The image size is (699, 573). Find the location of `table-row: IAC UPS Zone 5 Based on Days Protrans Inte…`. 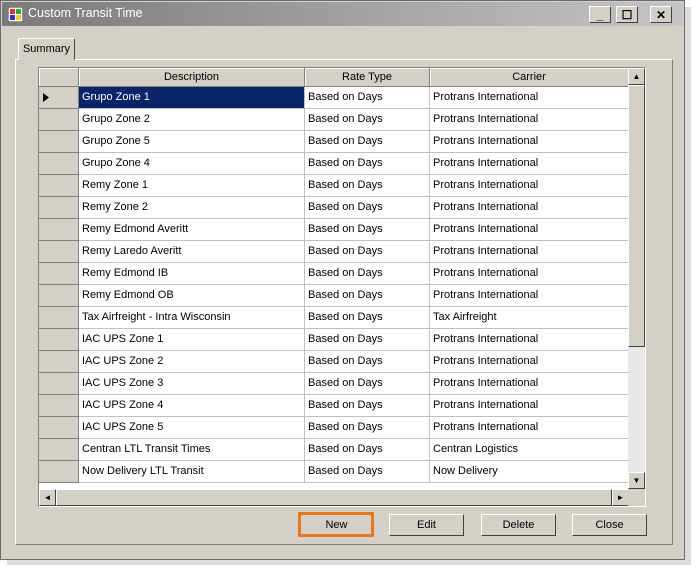

table-row: IAC UPS Zone 5 Based on Days Protrans Inte… is located at coordinates (334, 428).